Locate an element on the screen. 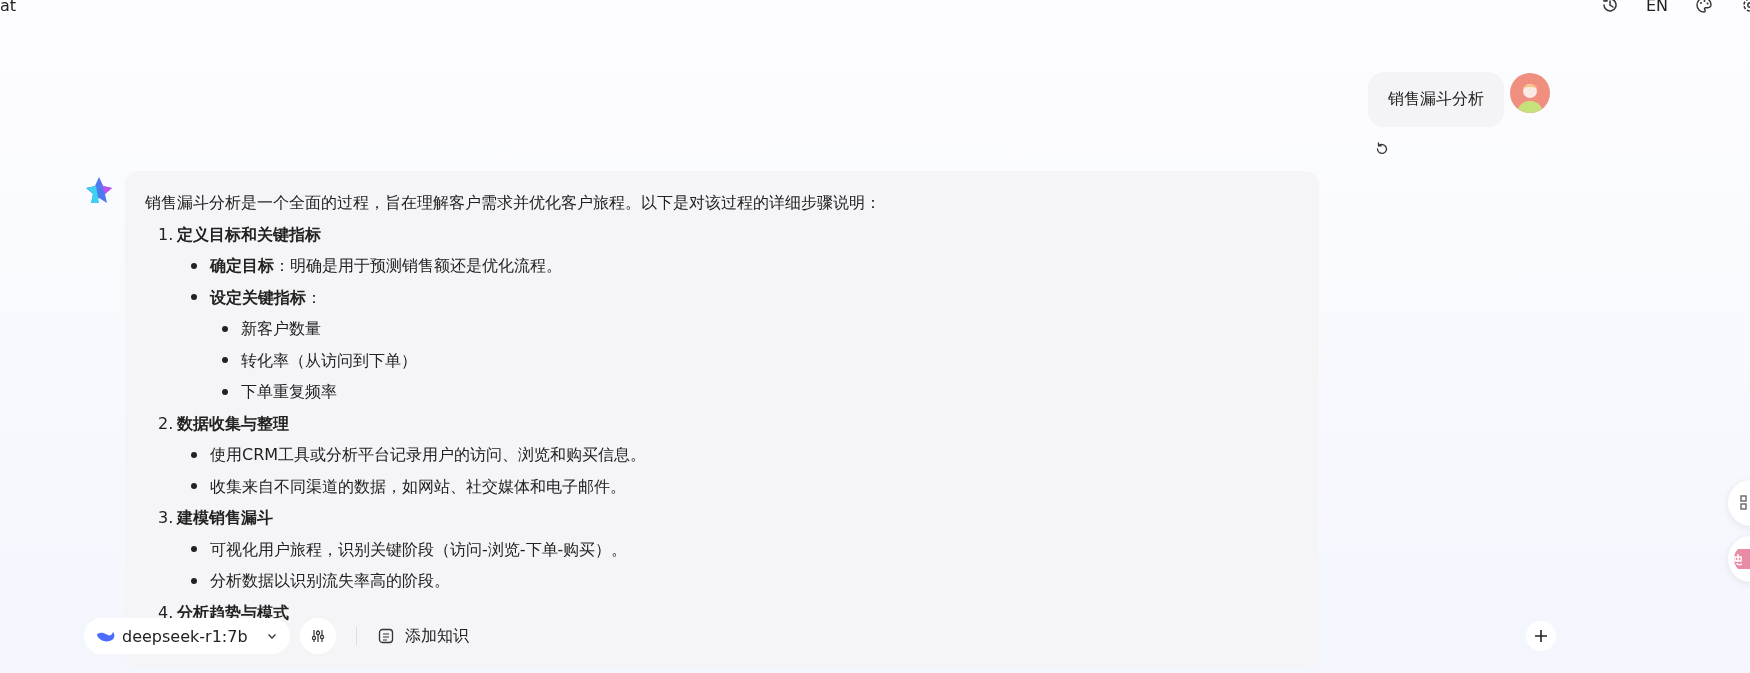 The image size is (1750, 673). add-button is located at coordinates (1540, 636).